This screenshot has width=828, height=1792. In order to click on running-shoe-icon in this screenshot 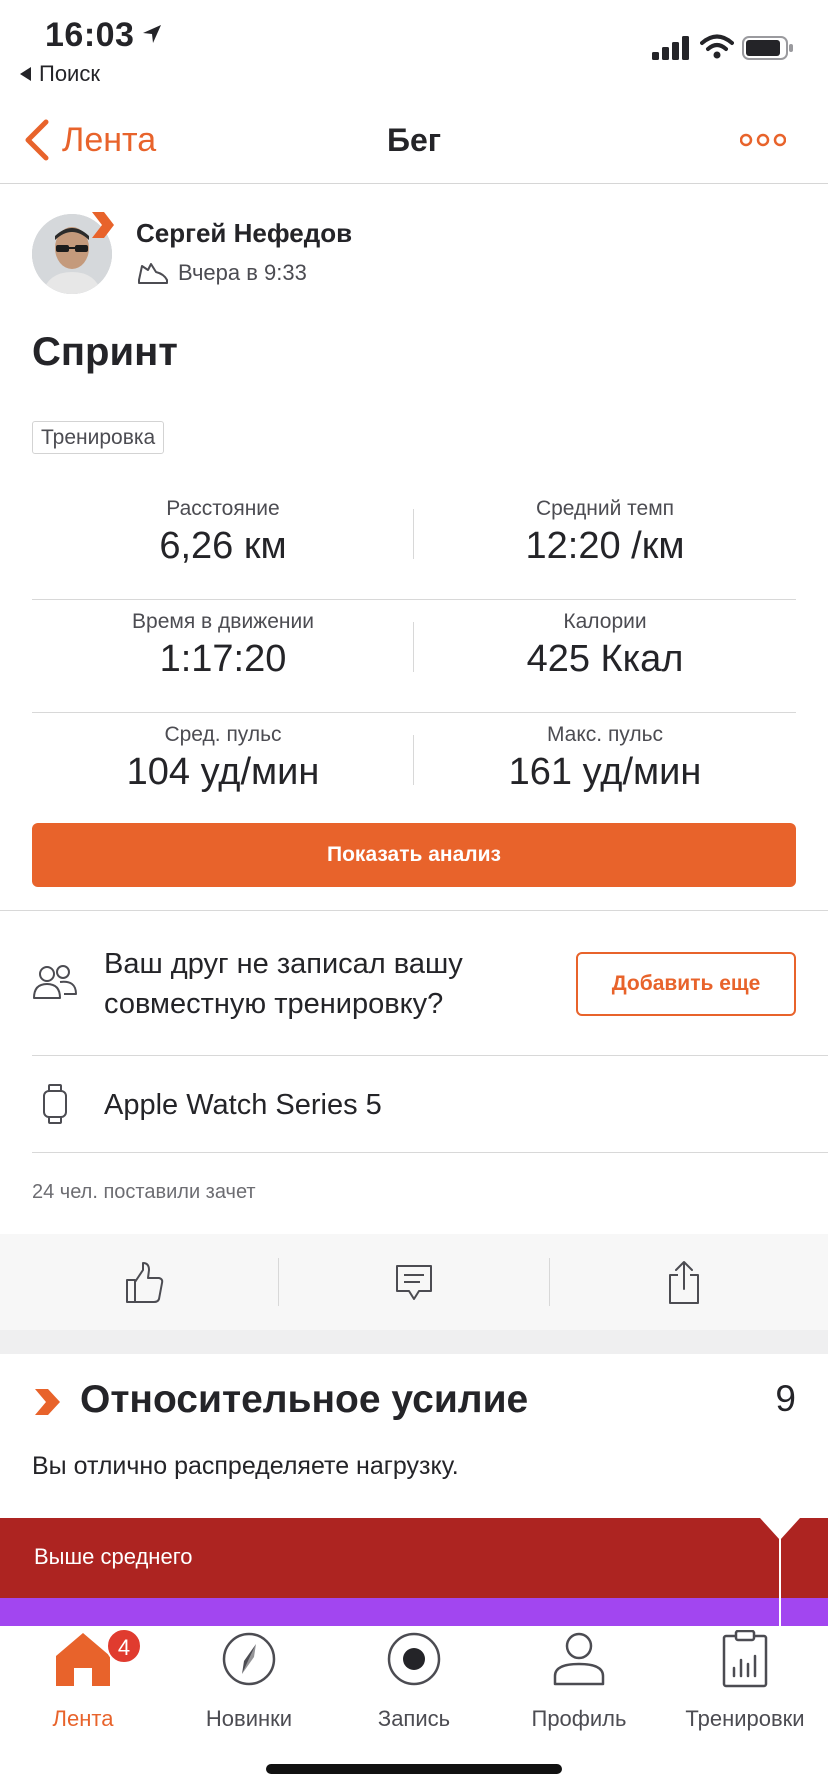, I will do `click(153, 273)`.